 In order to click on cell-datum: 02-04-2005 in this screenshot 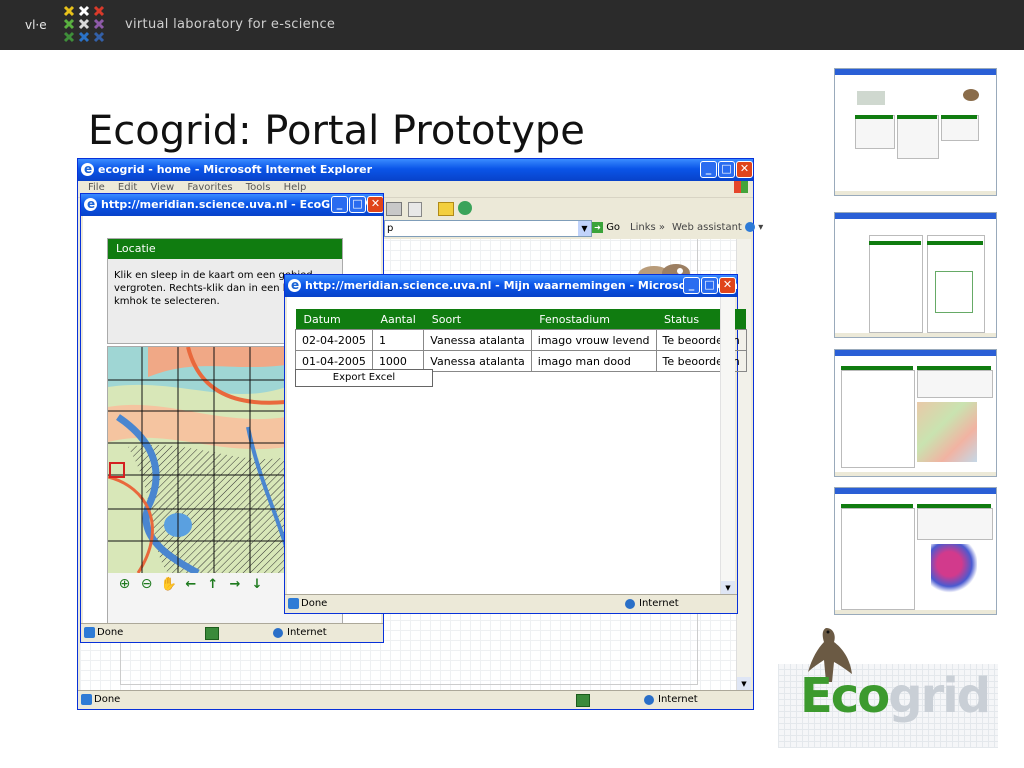, I will do `click(334, 340)`.